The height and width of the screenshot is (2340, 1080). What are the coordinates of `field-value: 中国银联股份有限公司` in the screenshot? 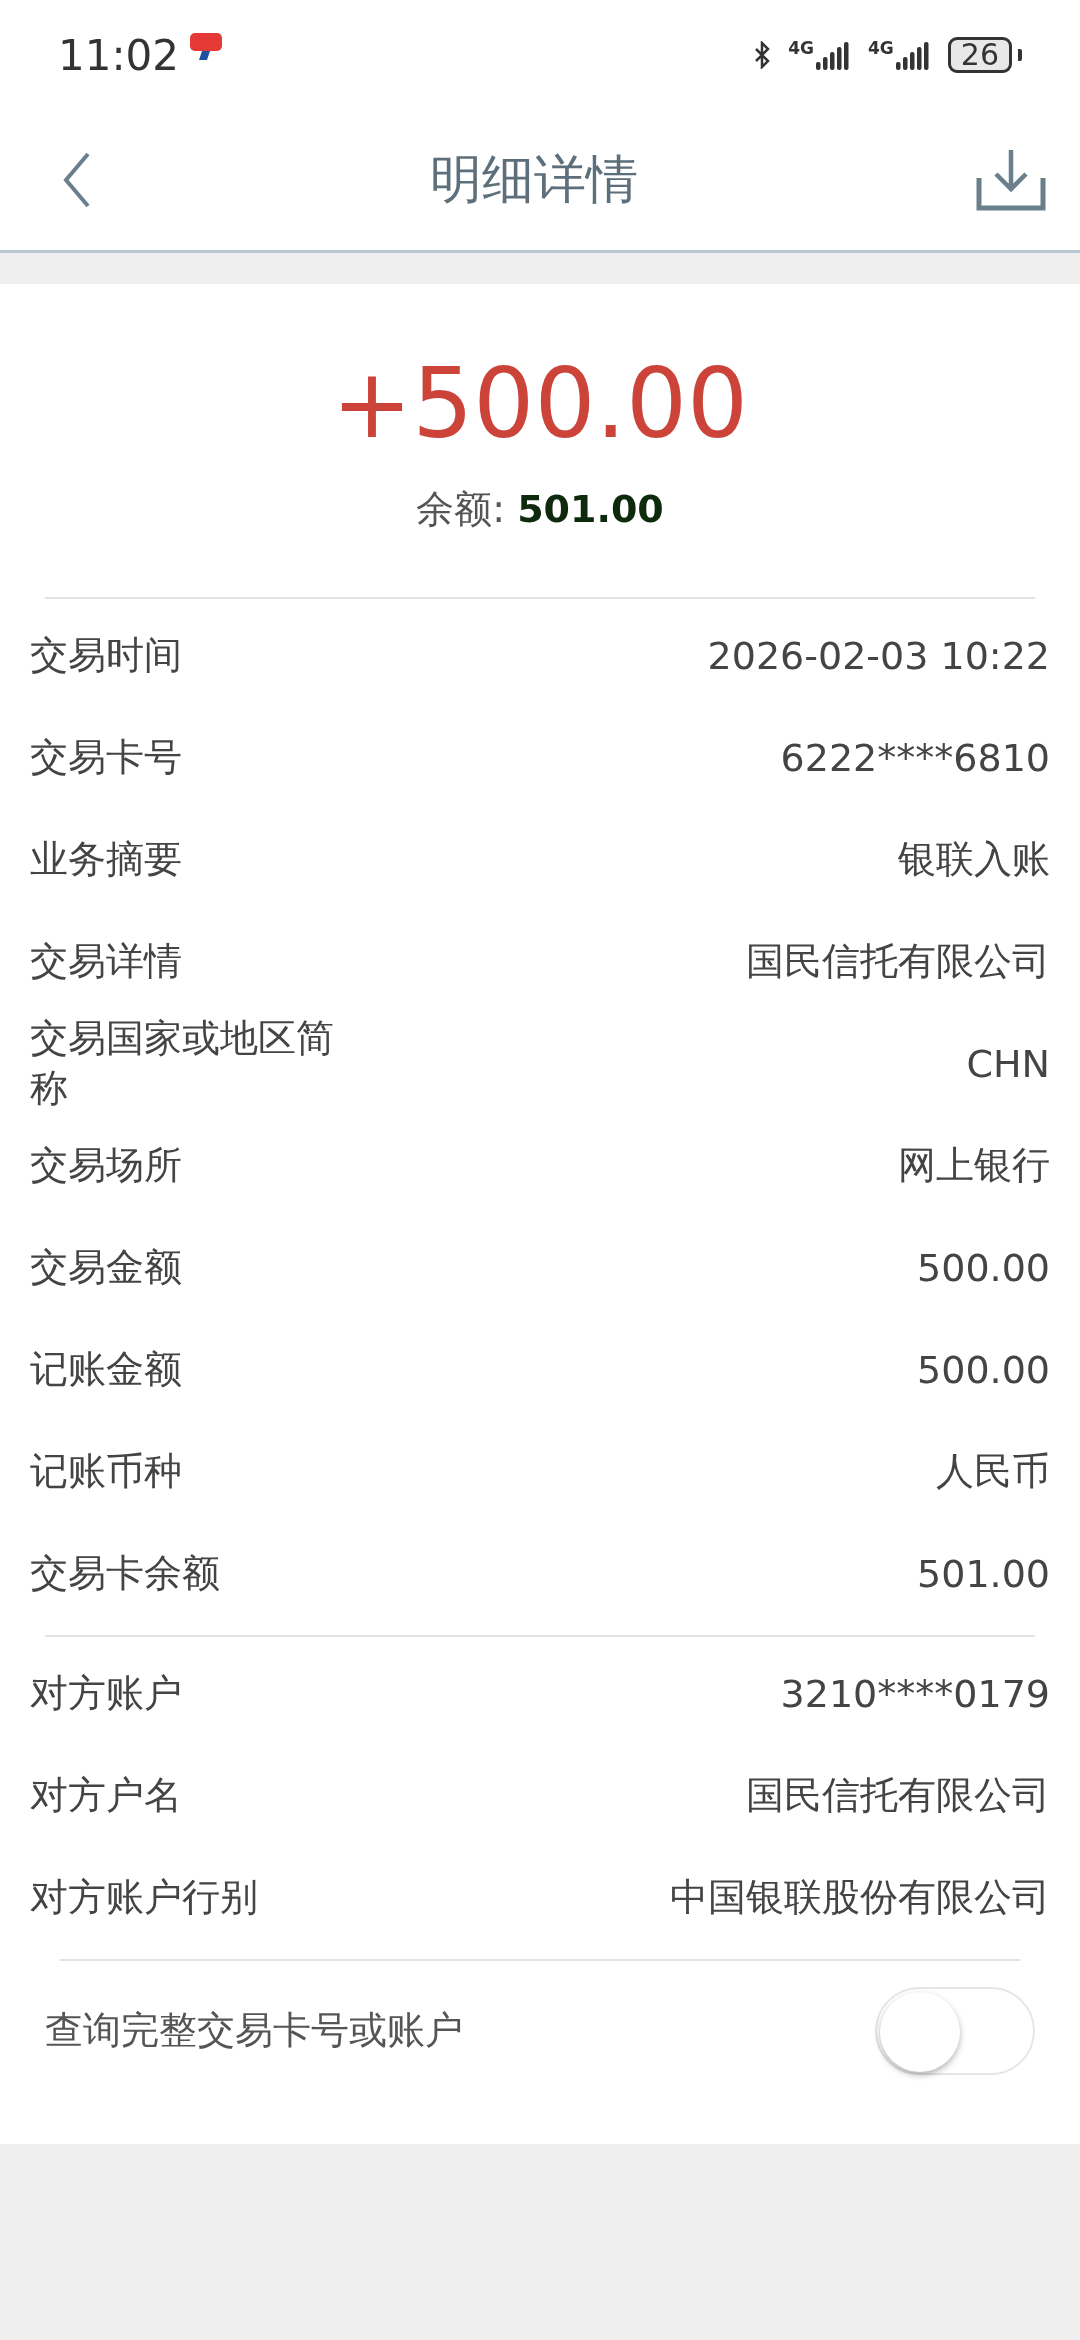 It's located at (860, 1898).